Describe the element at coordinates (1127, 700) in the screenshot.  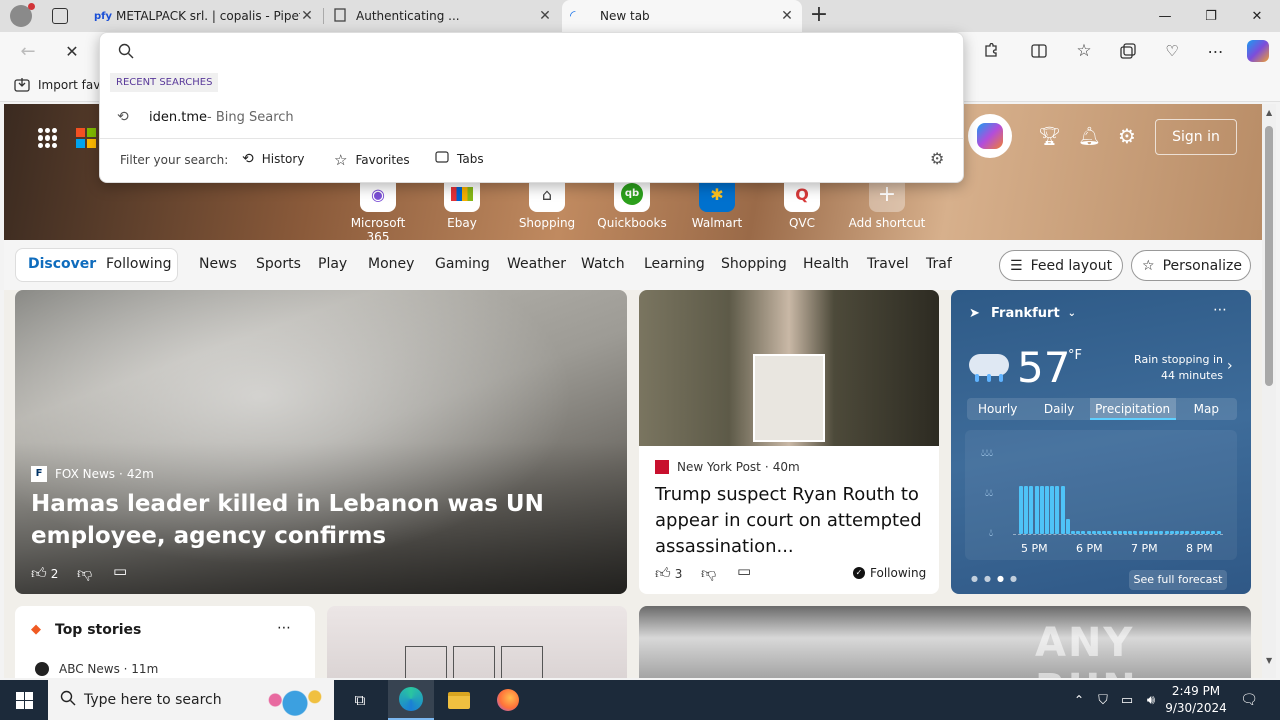
I see `network-icon: ▭` at that location.